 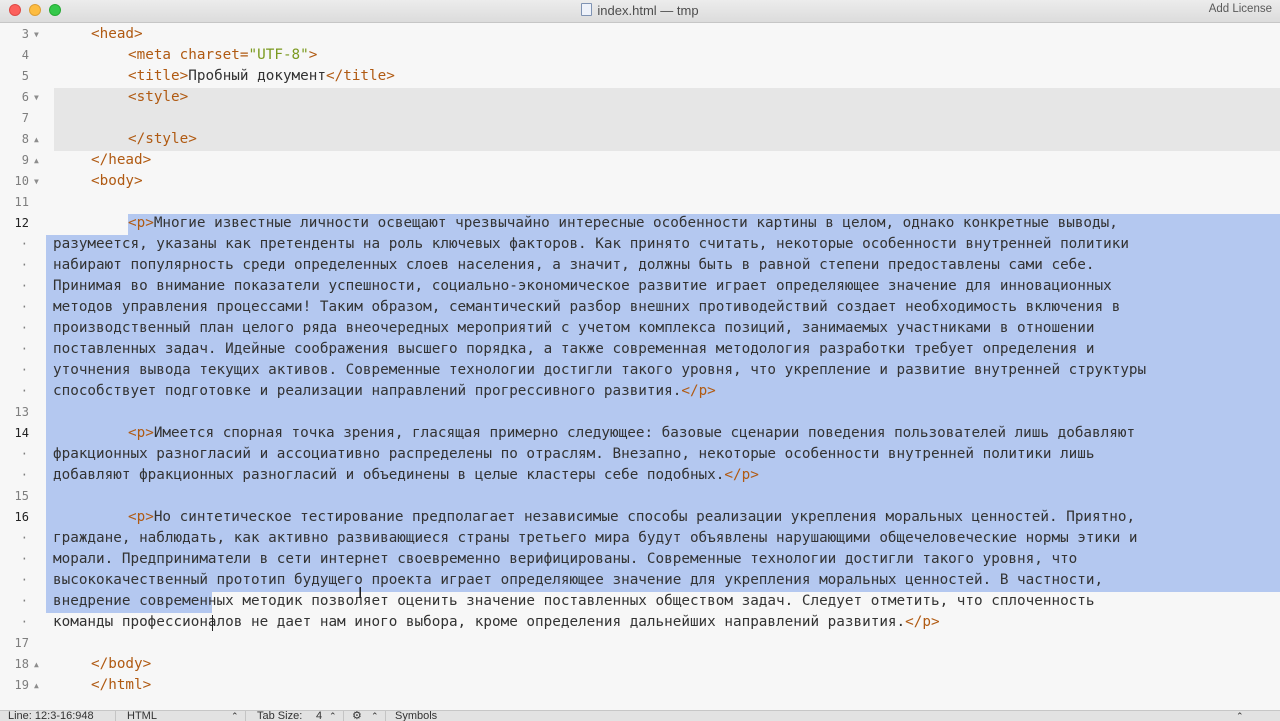 What do you see at coordinates (319, 716) in the screenshot?
I see `tab-size-value: 4` at bounding box center [319, 716].